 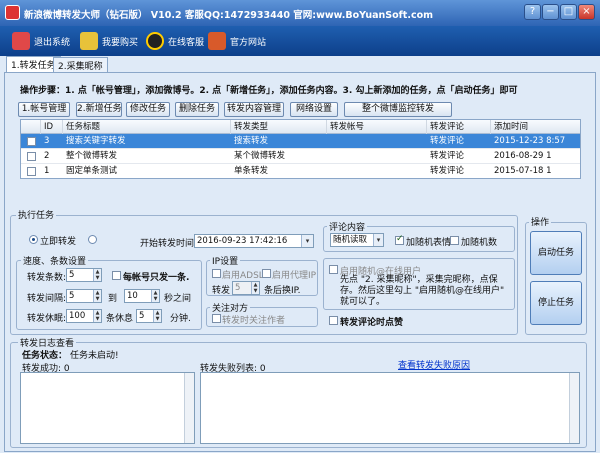 I want to click on edit-task-button: 修改任务, so click(x=148, y=109).